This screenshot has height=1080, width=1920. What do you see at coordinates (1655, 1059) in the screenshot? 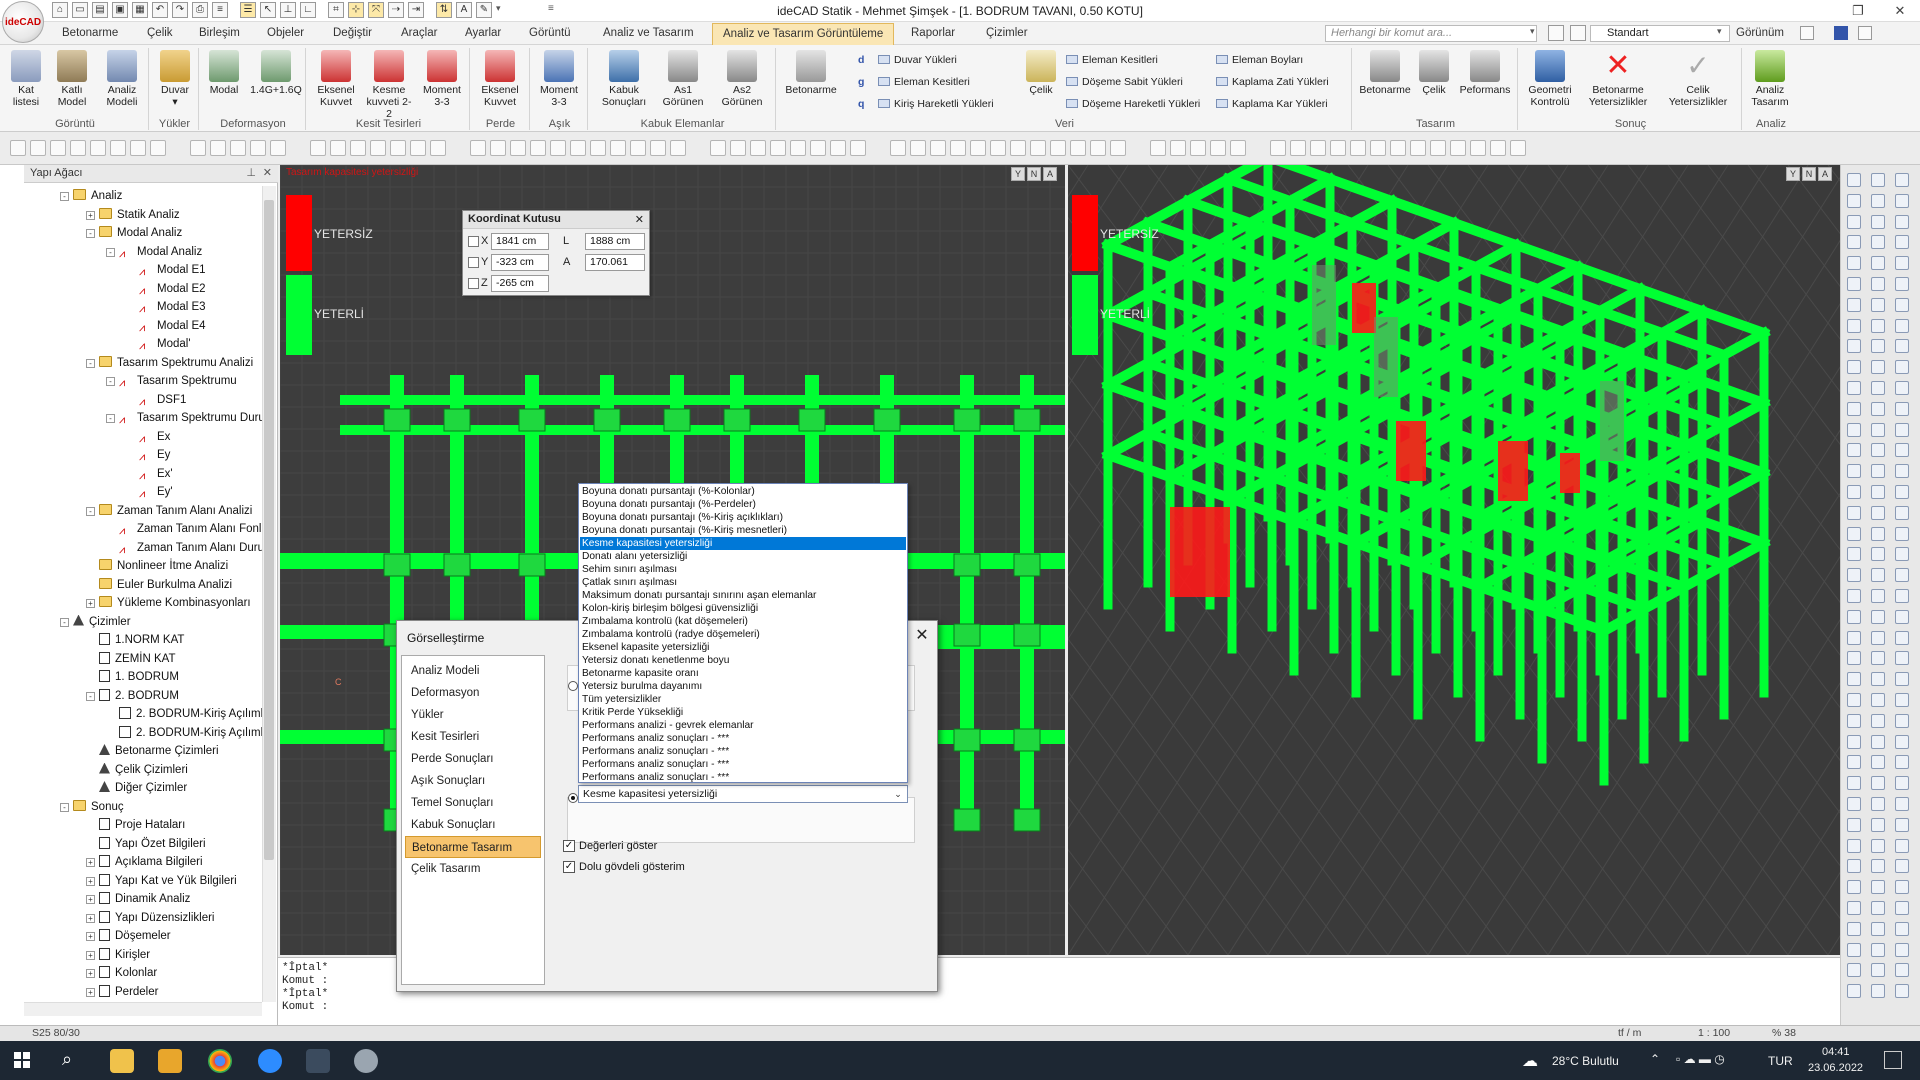
I see `tray-up-icon: ⌃` at bounding box center [1655, 1059].